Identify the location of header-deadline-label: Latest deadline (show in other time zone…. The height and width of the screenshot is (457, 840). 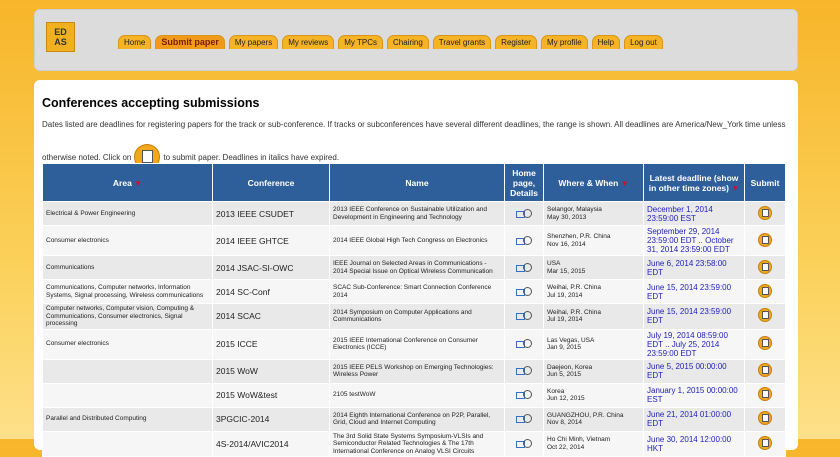
(693, 182).